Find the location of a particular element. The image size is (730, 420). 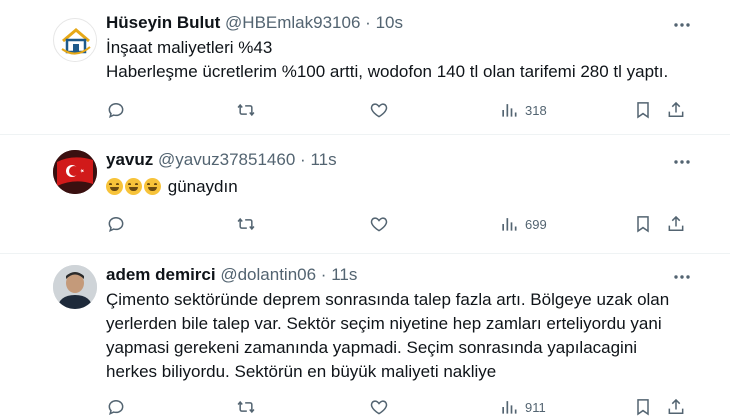

views-count: 699 is located at coordinates (536, 224).